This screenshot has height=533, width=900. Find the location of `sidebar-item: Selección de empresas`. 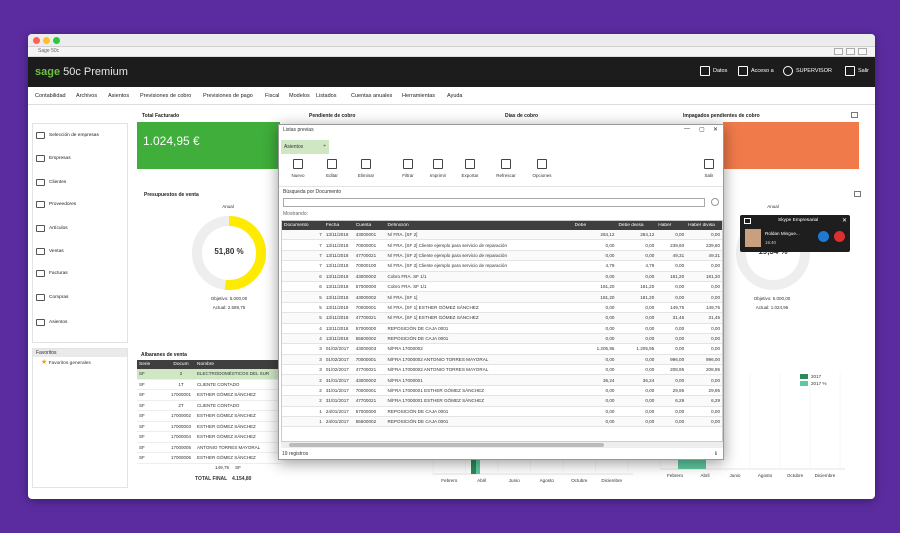

sidebar-item: Selección de empresas is located at coordinates (67, 135).